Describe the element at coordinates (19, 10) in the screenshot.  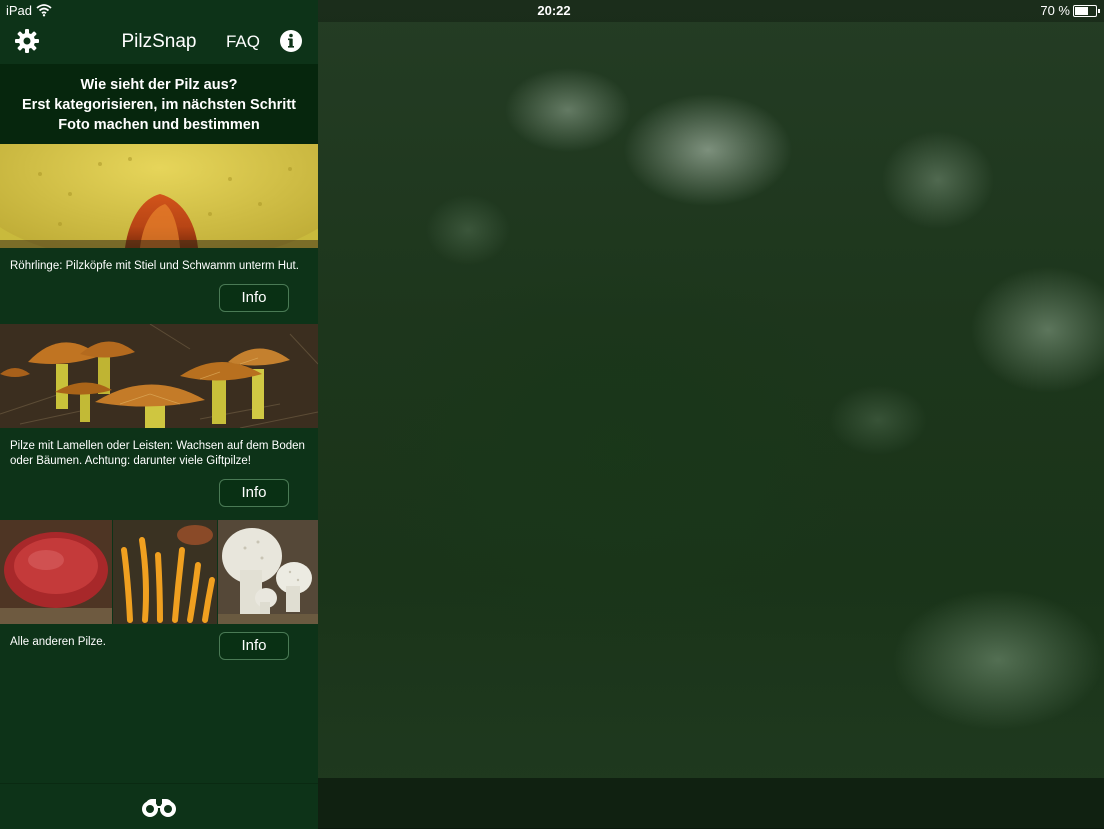
I see `device-name: iPad` at that location.